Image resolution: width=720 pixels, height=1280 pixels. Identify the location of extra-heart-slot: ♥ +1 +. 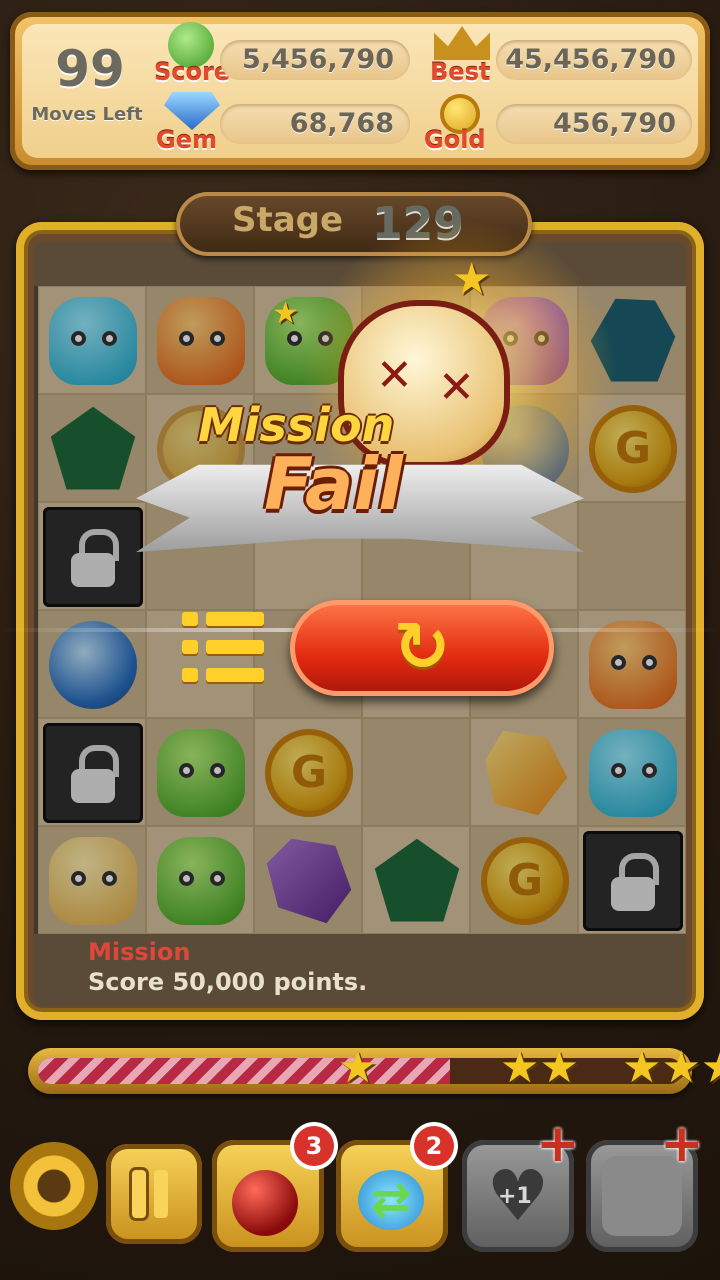
(521, 1183).